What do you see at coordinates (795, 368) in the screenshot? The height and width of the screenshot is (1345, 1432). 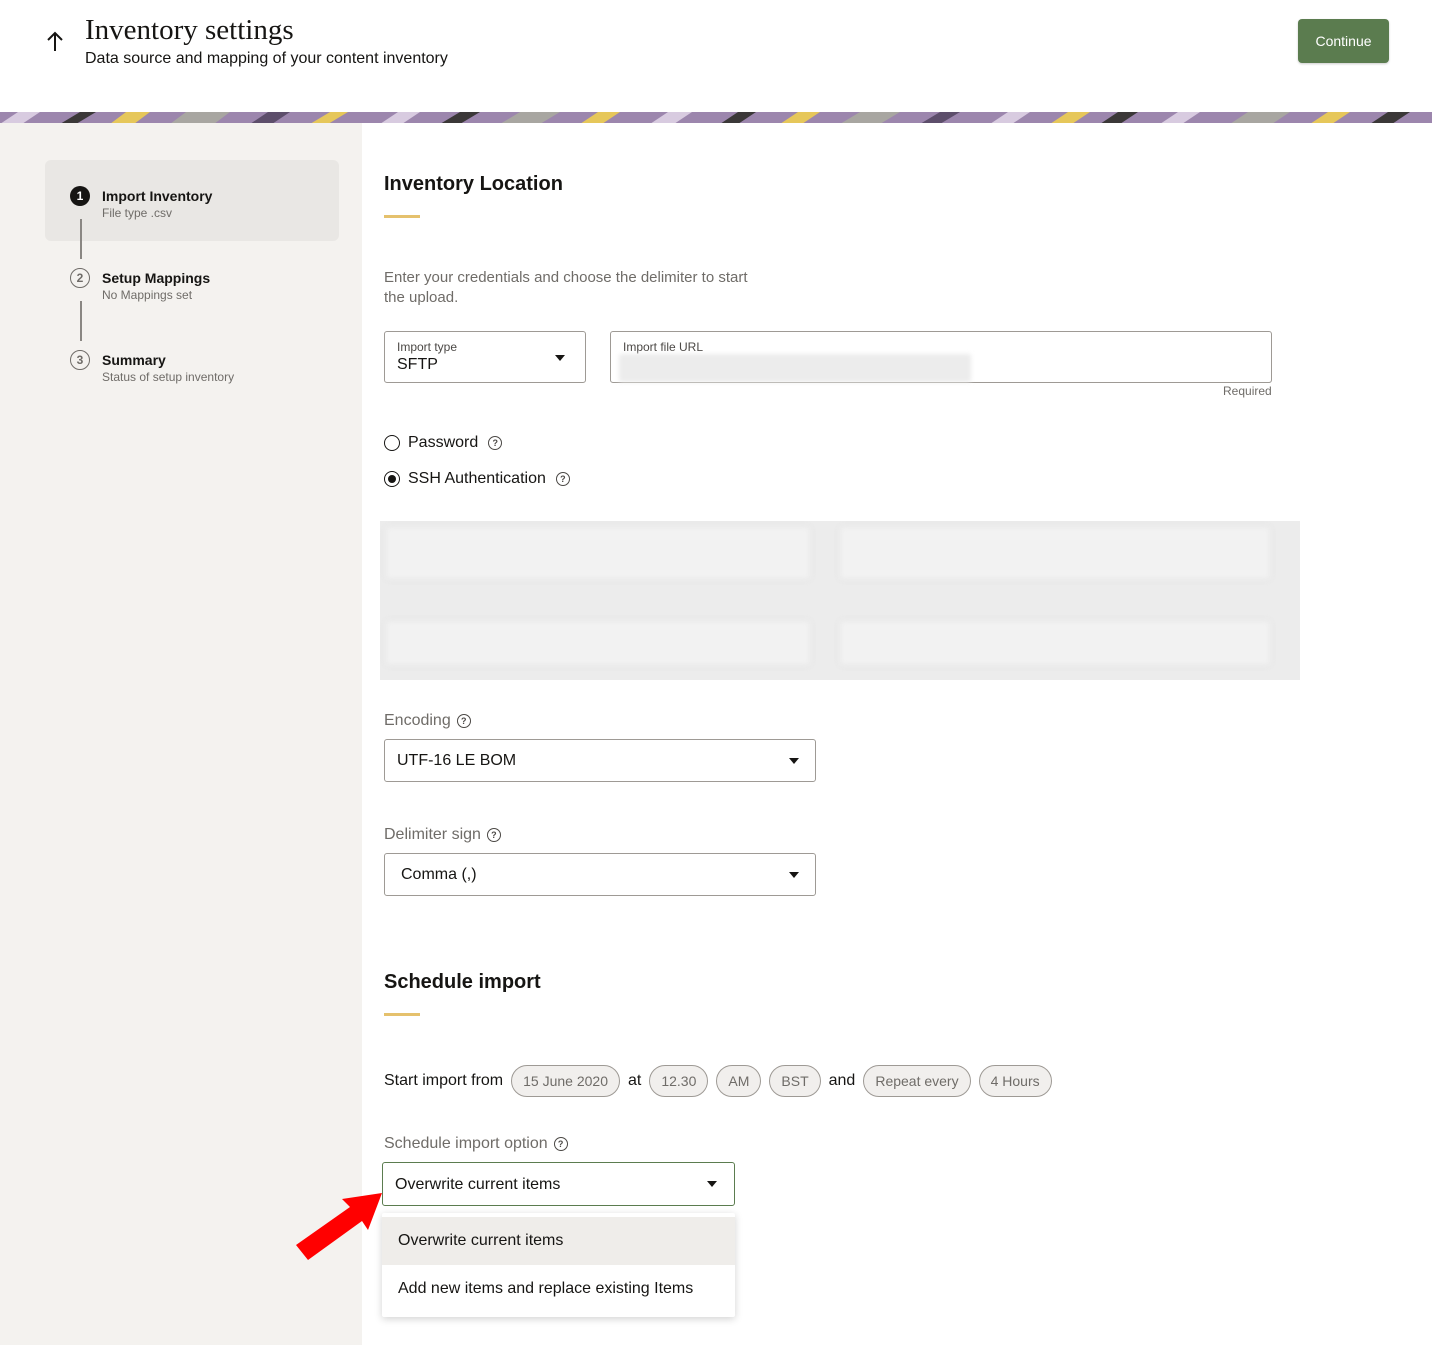 I see `redacted-url-value` at bounding box center [795, 368].